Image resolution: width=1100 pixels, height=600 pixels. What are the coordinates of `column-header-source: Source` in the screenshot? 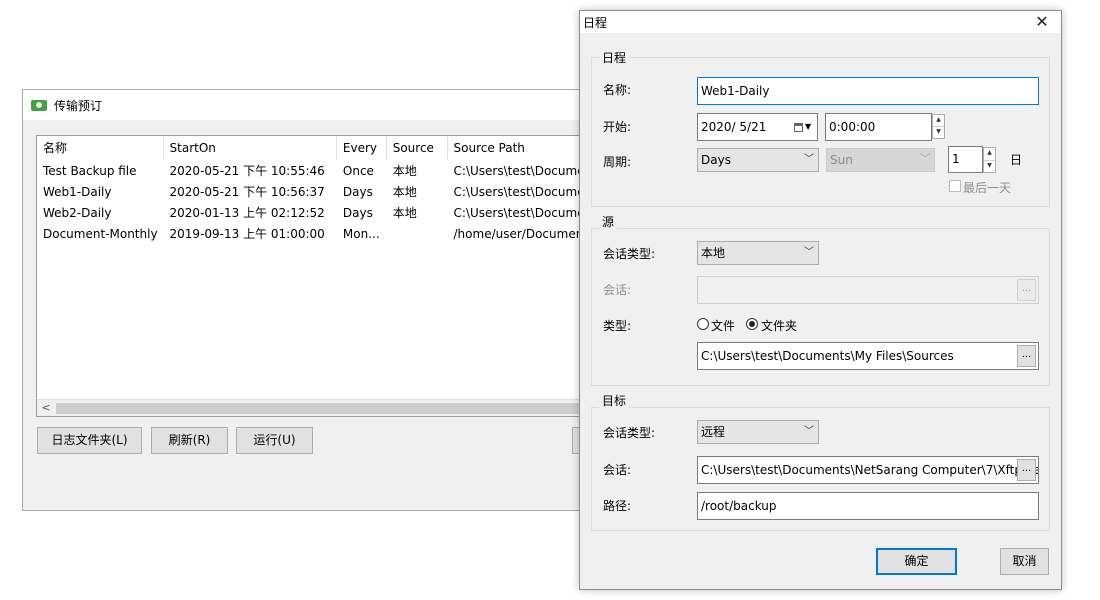 It's located at (417, 148).